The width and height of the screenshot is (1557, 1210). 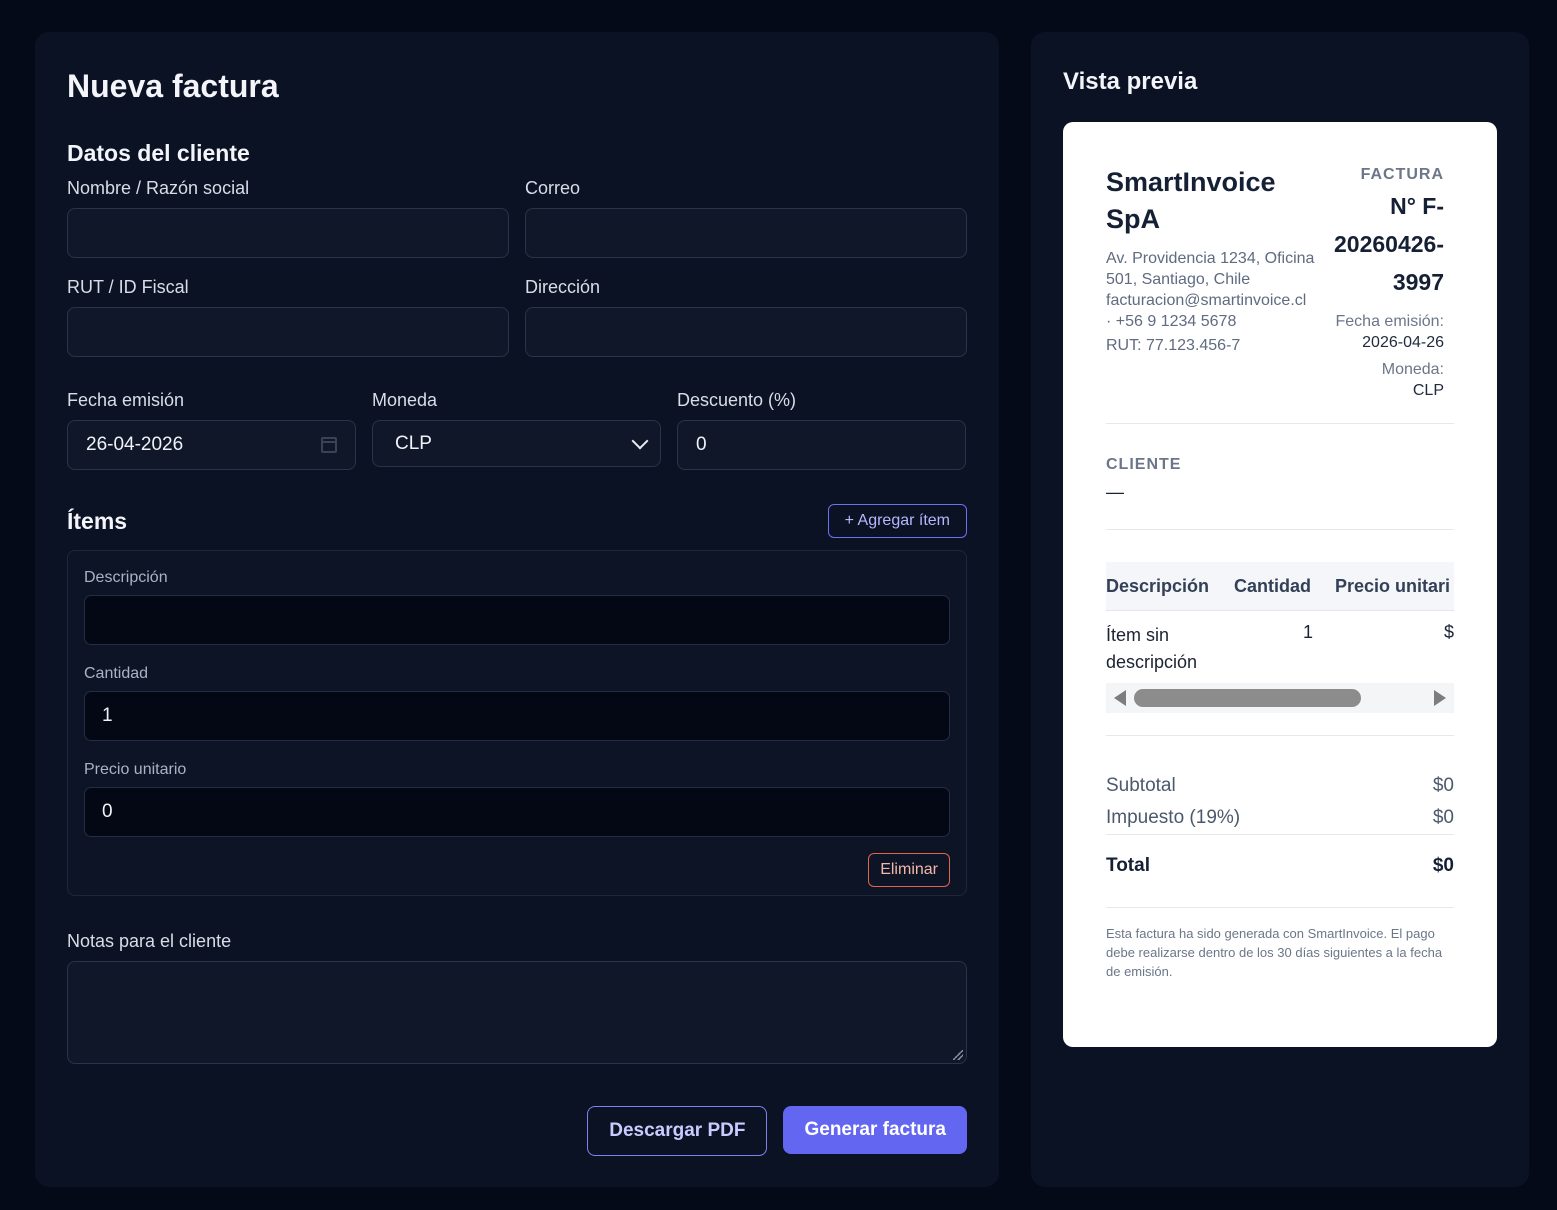 What do you see at coordinates (517, 716) in the screenshot?
I see `item-quantity-input: 1` at bounding box center [517, 716].